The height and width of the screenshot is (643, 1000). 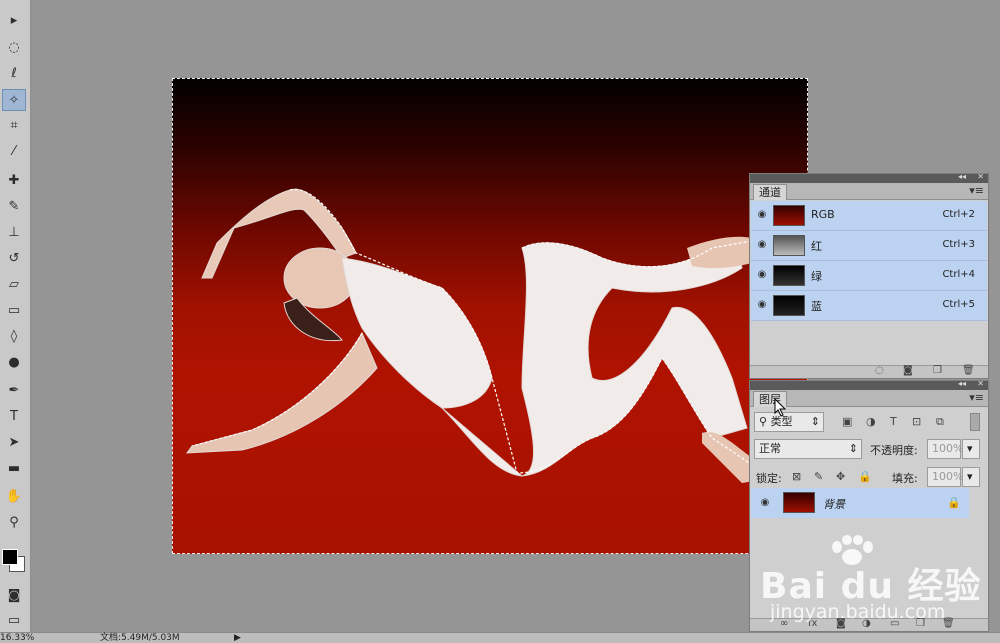 What do you see at coordinates (905, 478) in the screenshot?
I see `fill-label: 填充:` at bounding box center [905, 478].